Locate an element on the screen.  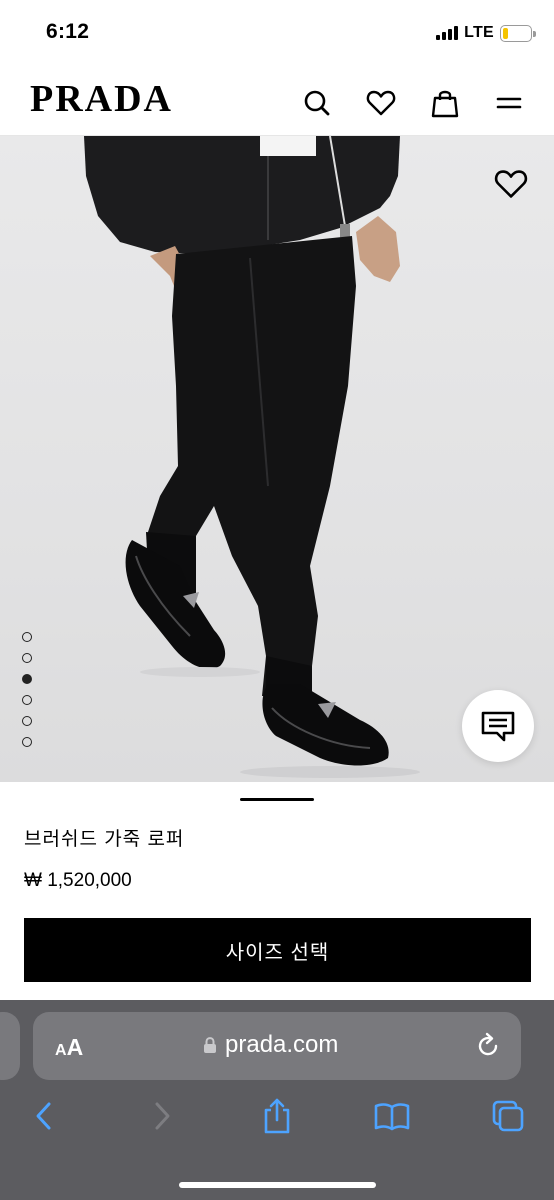
browser-nav-toolbar is located at coordinates (277, 1121).